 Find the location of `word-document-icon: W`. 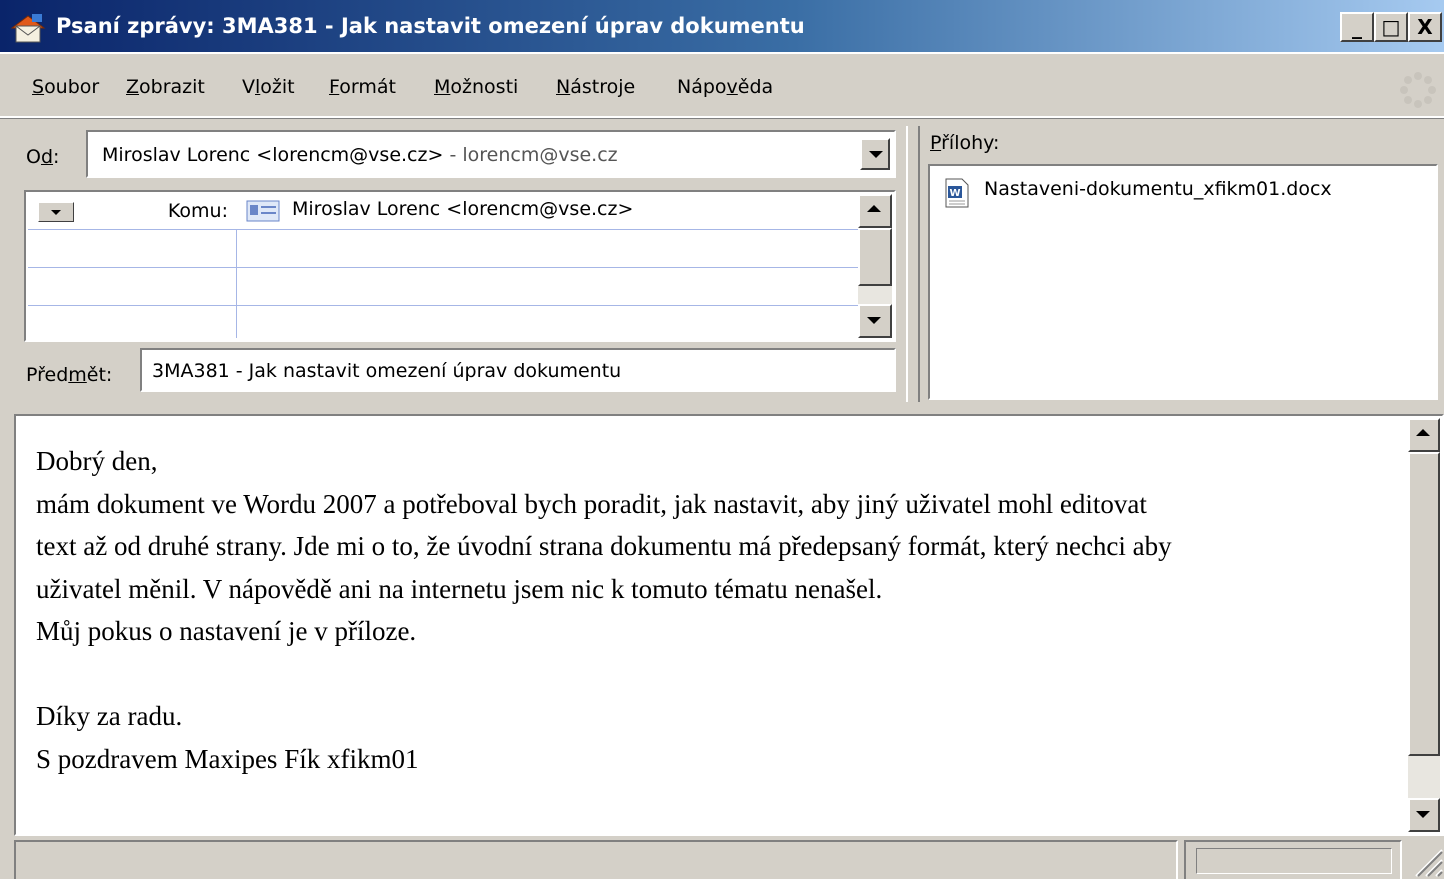

word-document-icon: W is located at coordinates (957, 193).